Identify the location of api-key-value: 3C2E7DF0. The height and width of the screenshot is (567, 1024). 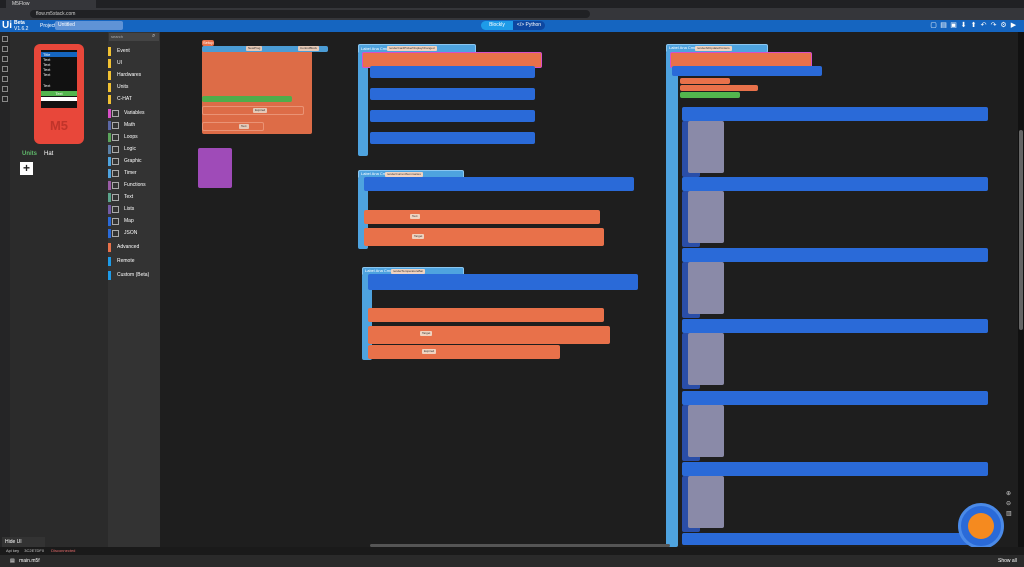
(34, 550).